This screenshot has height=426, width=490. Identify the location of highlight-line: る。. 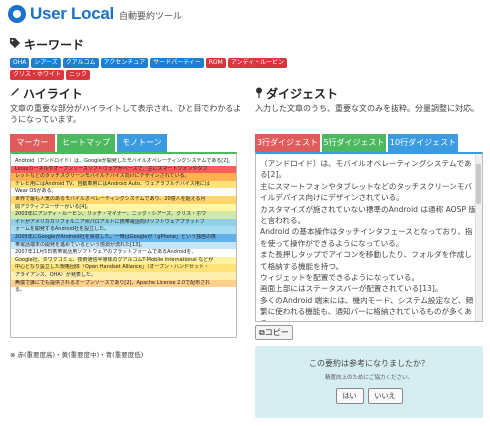
(123, 291).